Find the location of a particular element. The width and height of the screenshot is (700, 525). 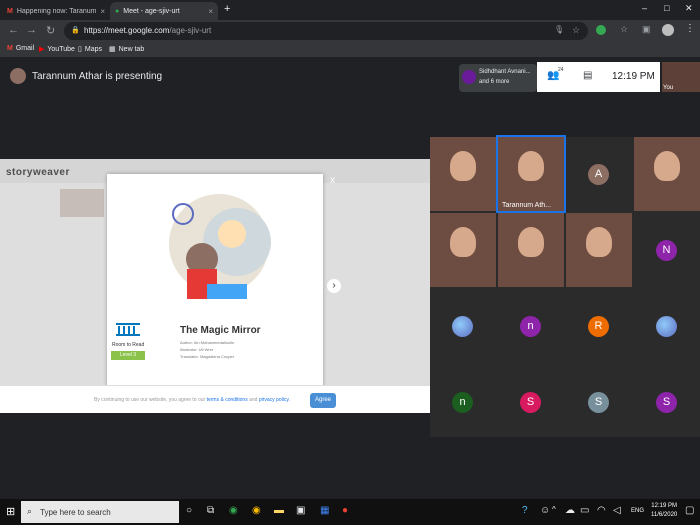

taskbar-search-input: ⌕ Type here to search is located at coordinates (100, 512).